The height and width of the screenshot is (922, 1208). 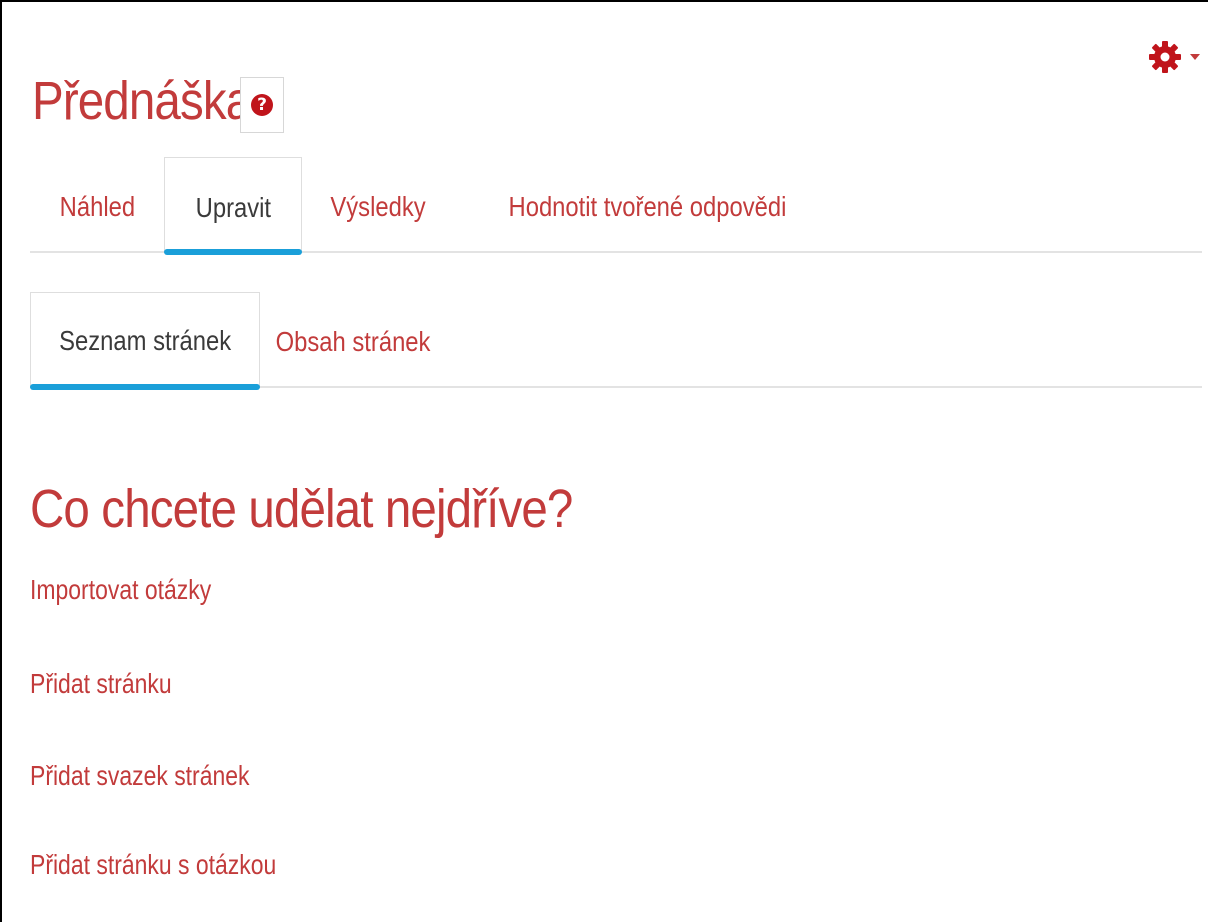 I want to click on page-title: Přednáška, so click(x=142, y=101).